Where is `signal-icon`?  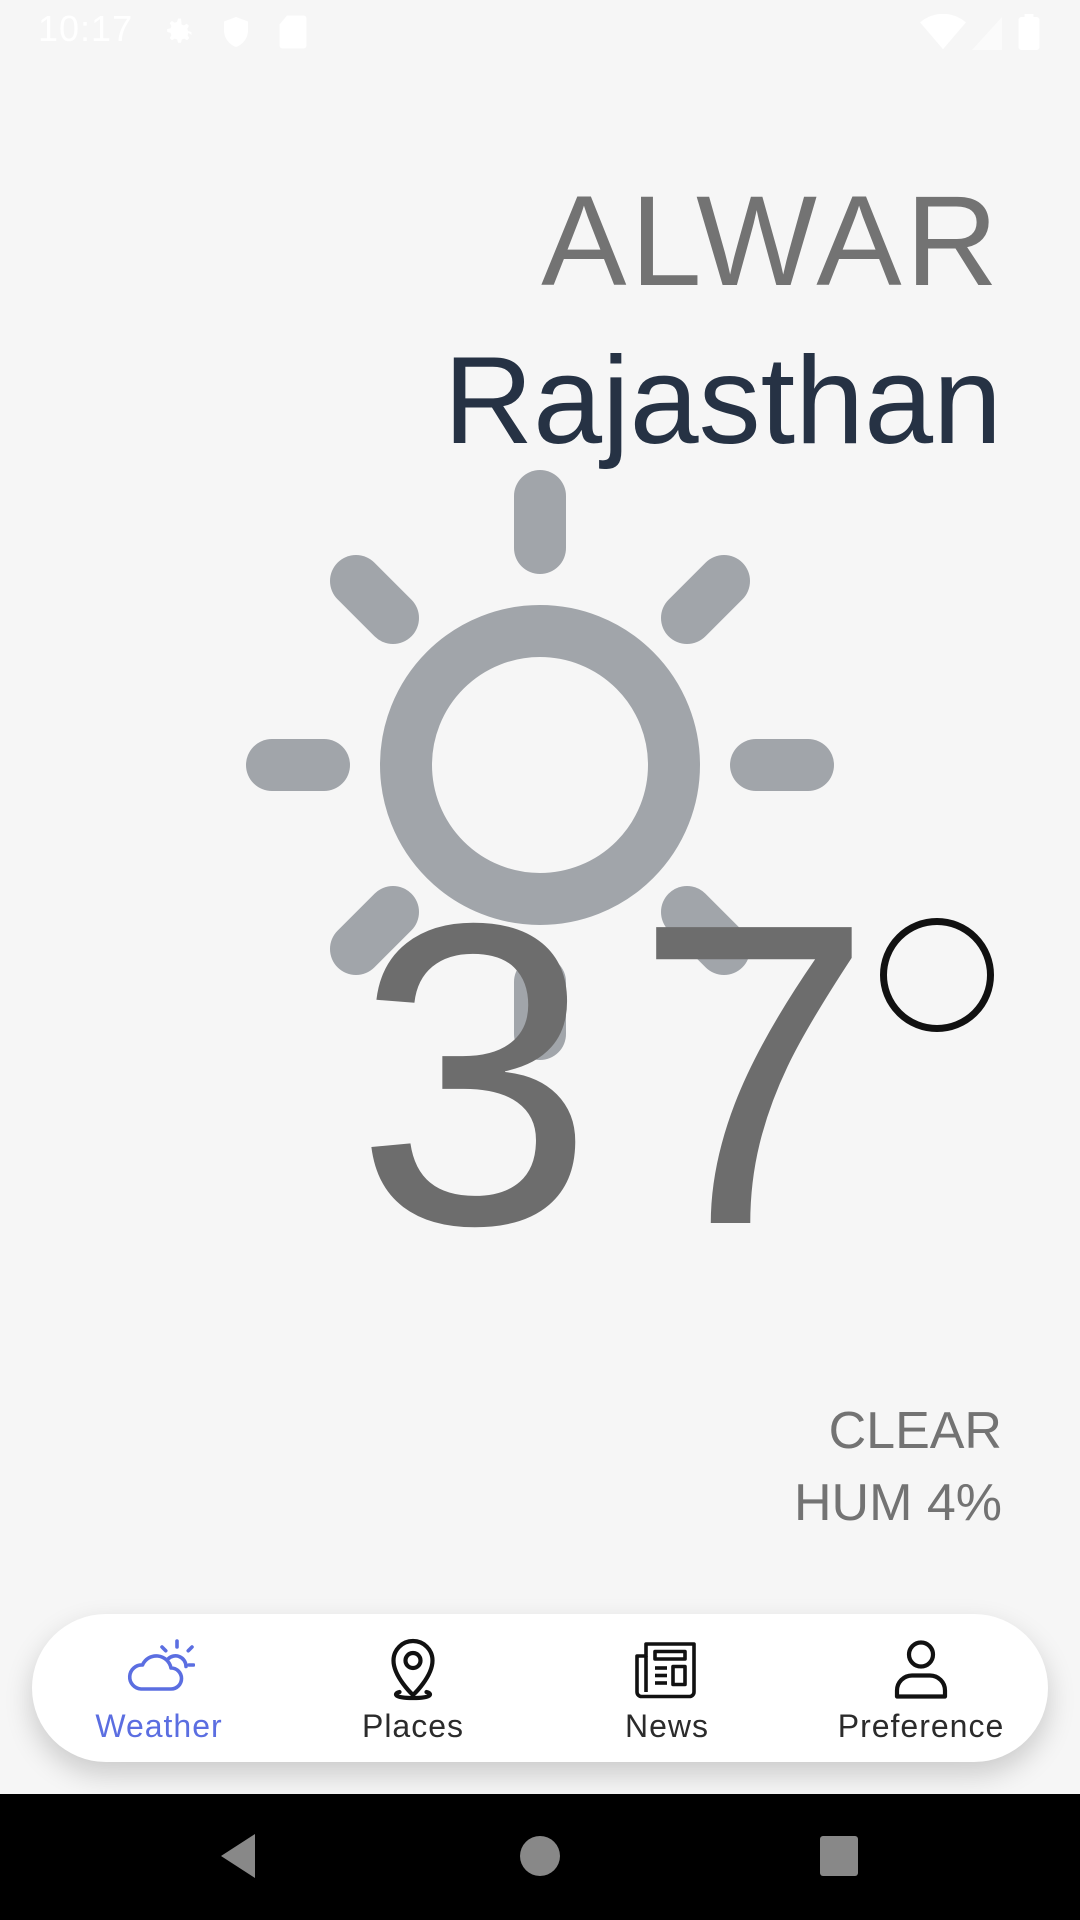 signal-icon is located at coordinates (987, 34).